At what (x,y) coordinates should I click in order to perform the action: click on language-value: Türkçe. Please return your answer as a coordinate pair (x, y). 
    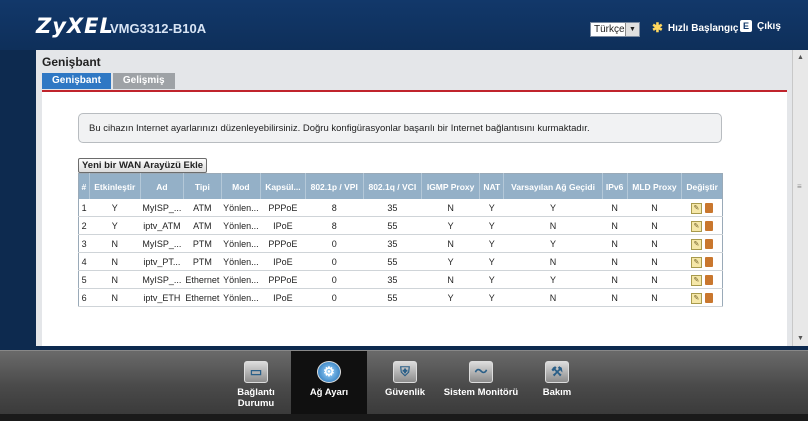
    Looking at the image, I should click on (609, 29).